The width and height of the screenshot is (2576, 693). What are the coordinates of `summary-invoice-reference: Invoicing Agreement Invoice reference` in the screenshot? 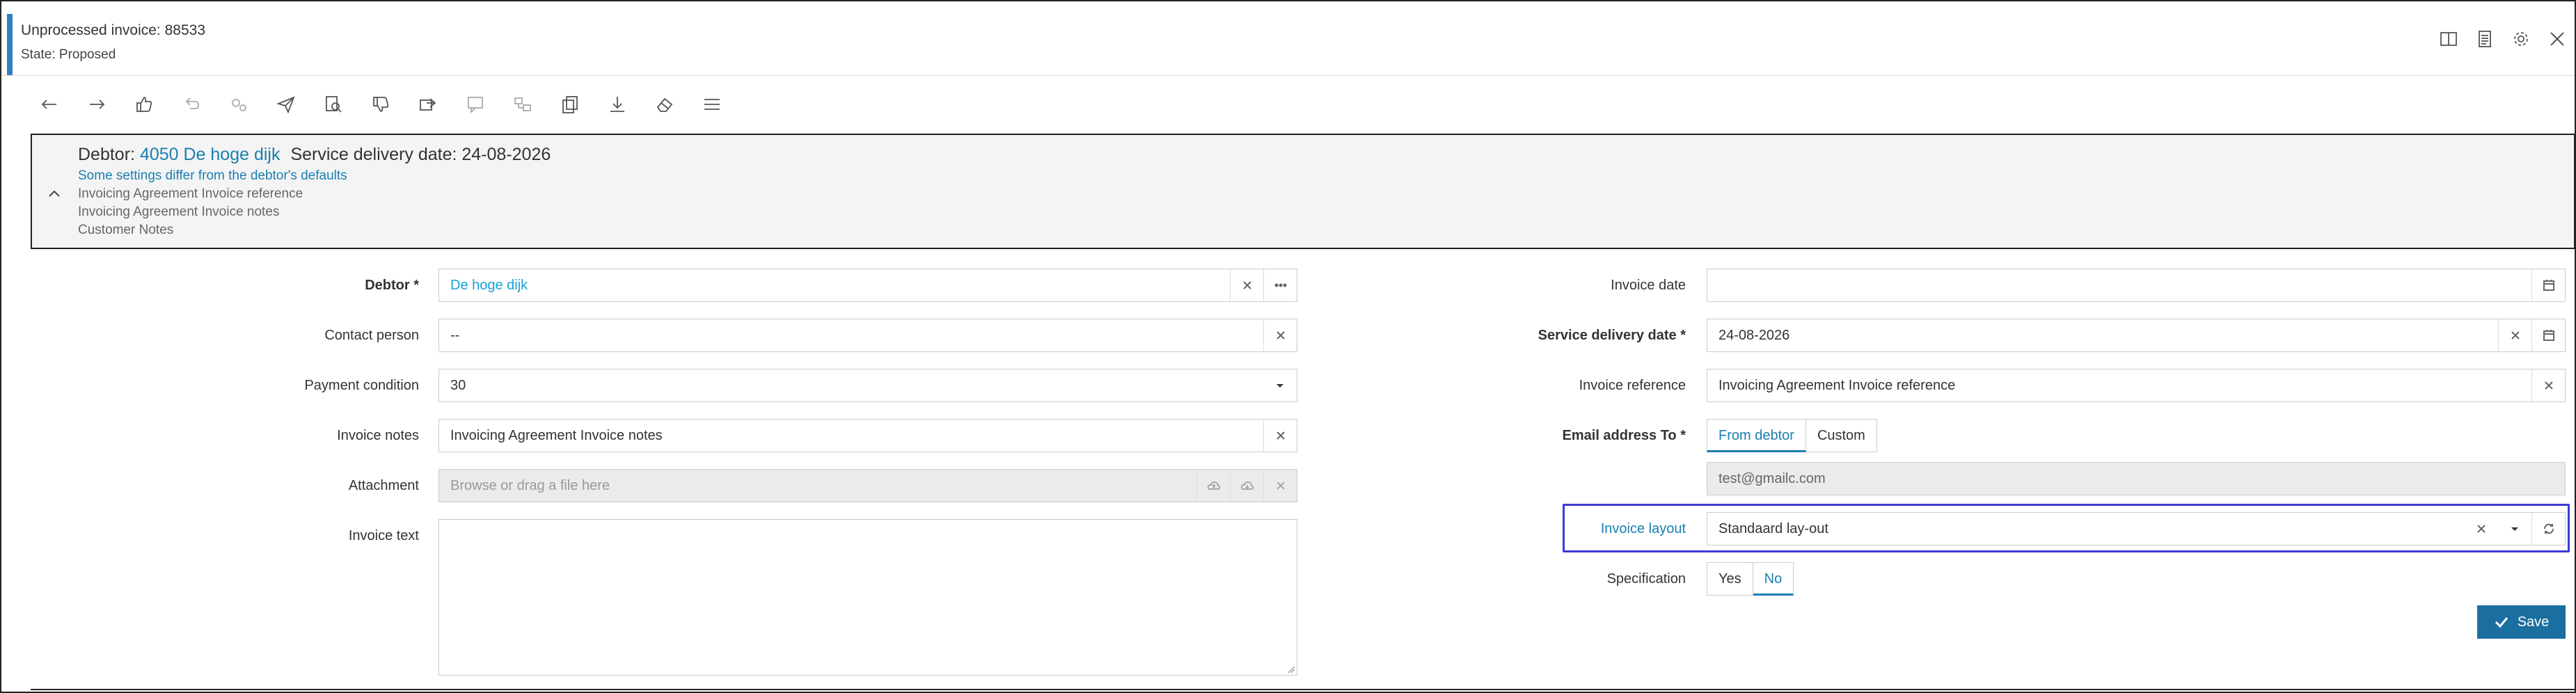 It's located at (190, 193).